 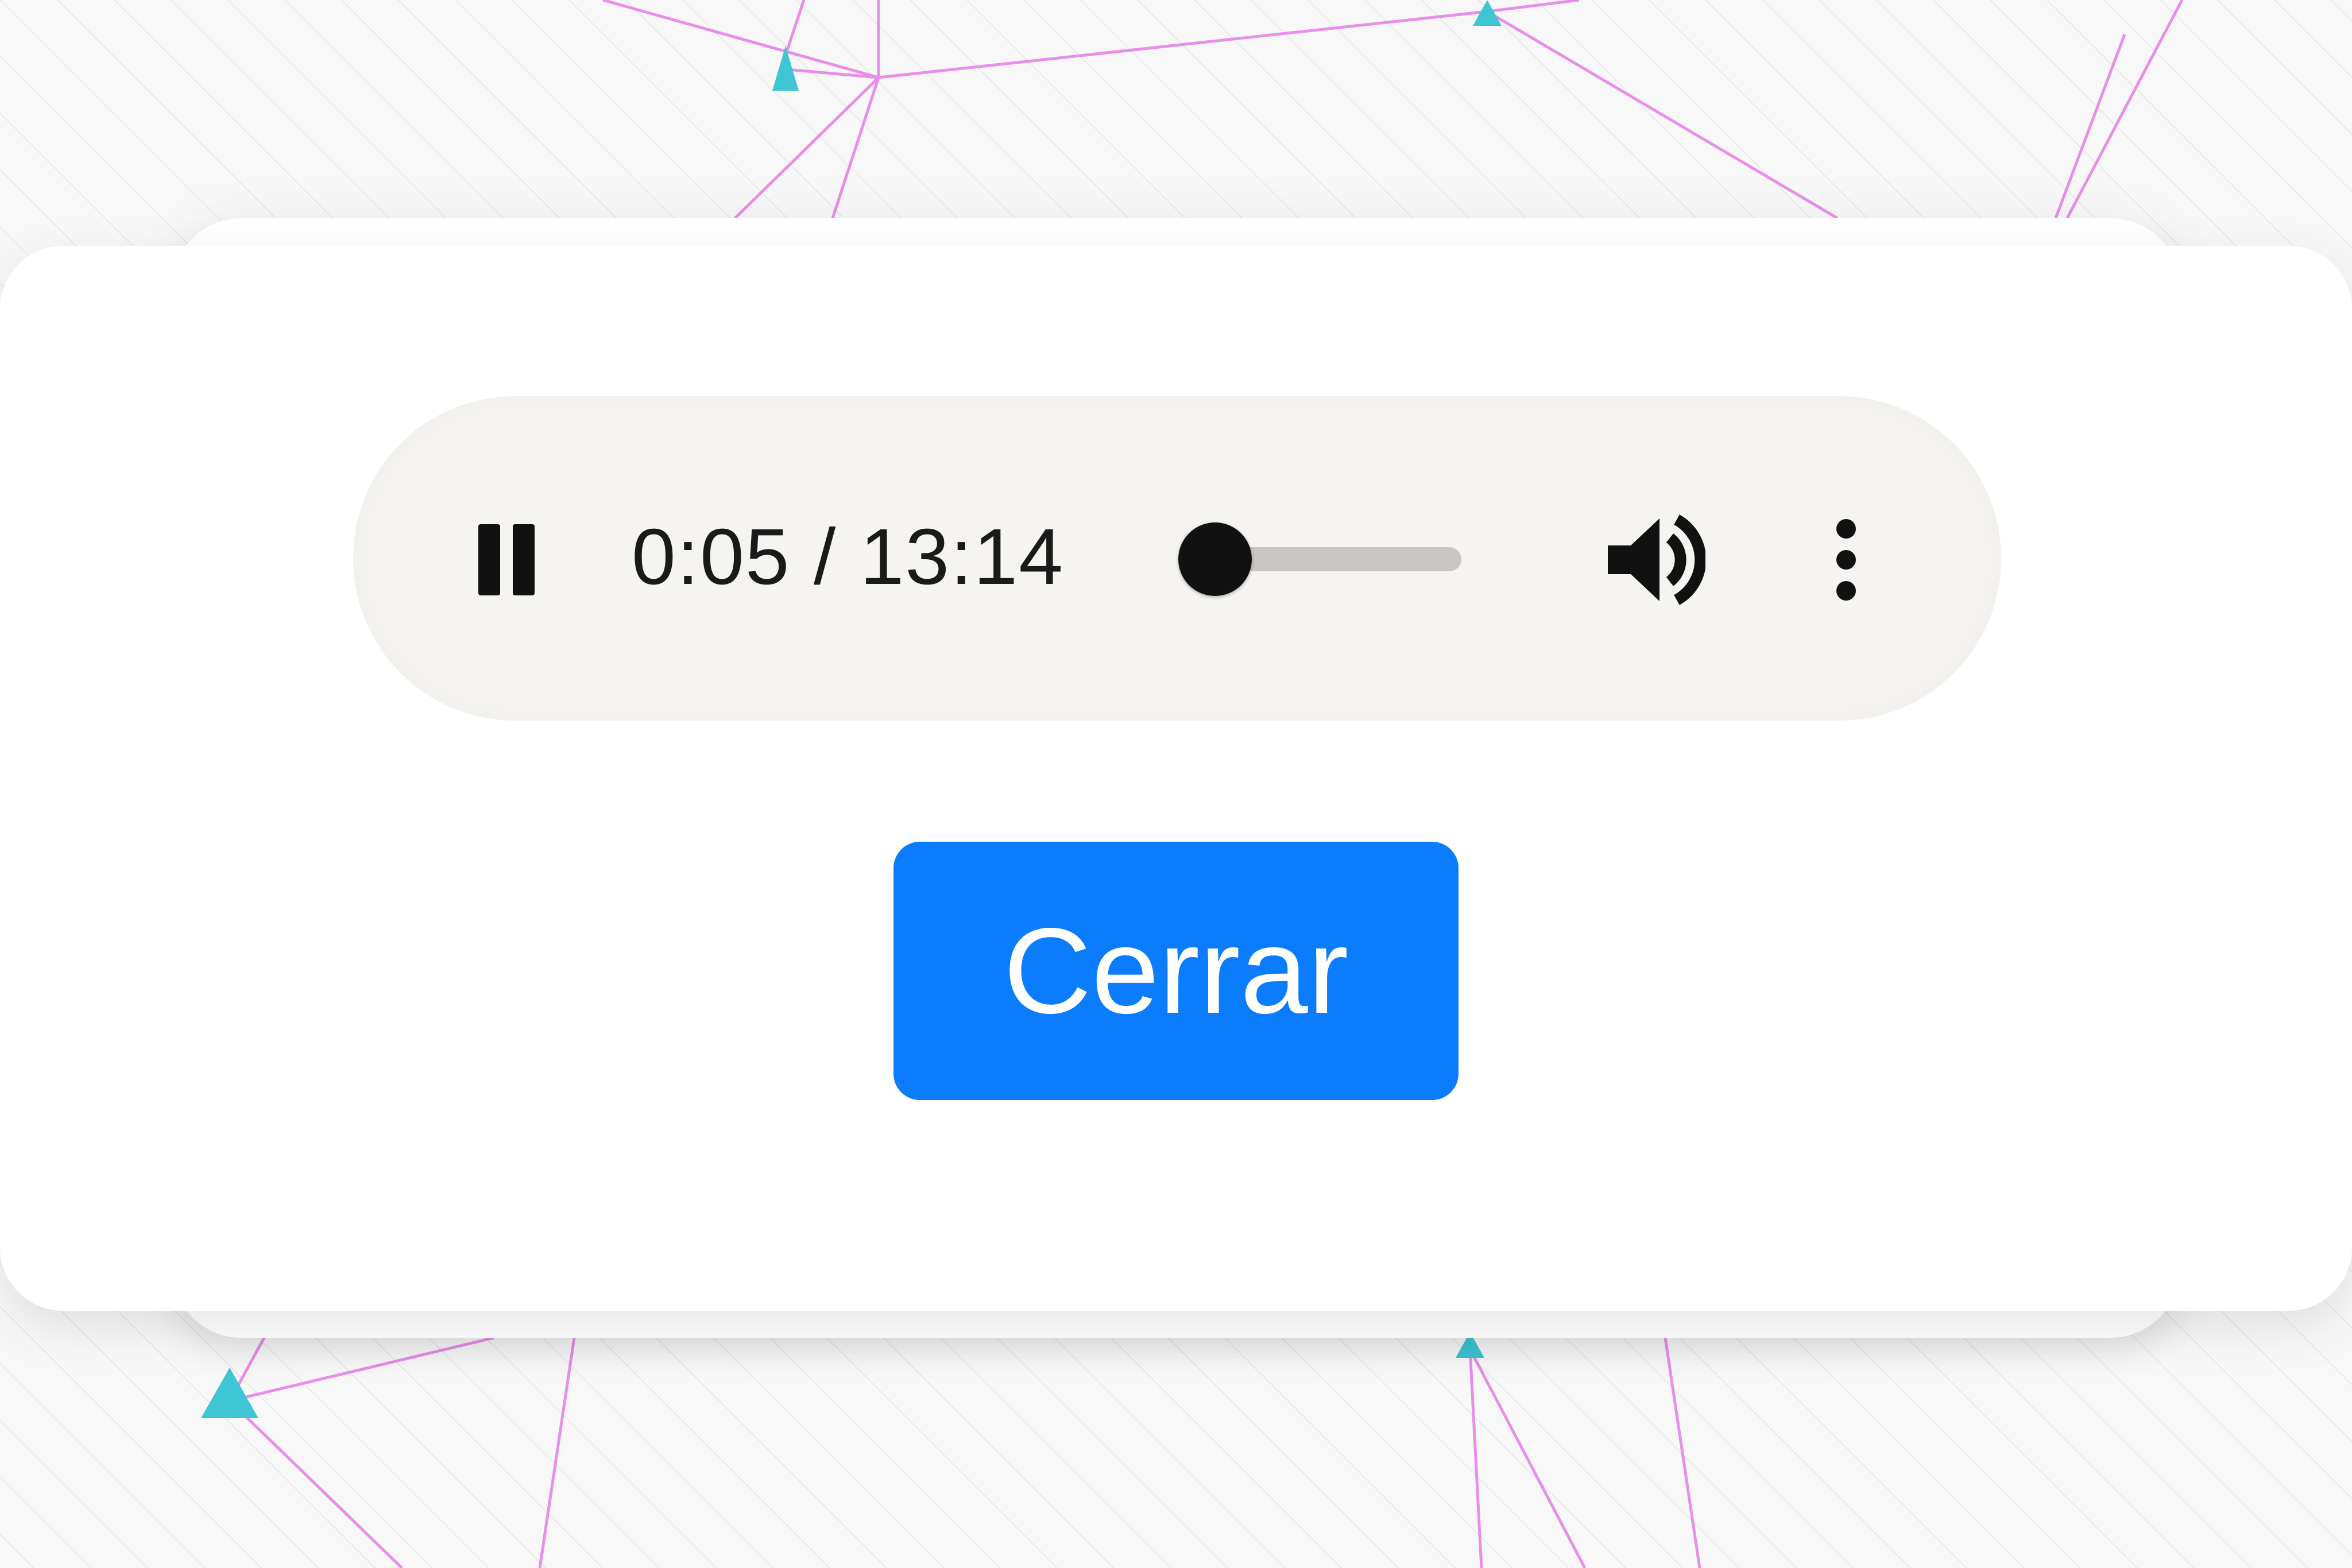 What do you see at coordinates (1215, 559) in the screenshot?
I see `seek-slider-thumb` at bounding box center [1215, 559].